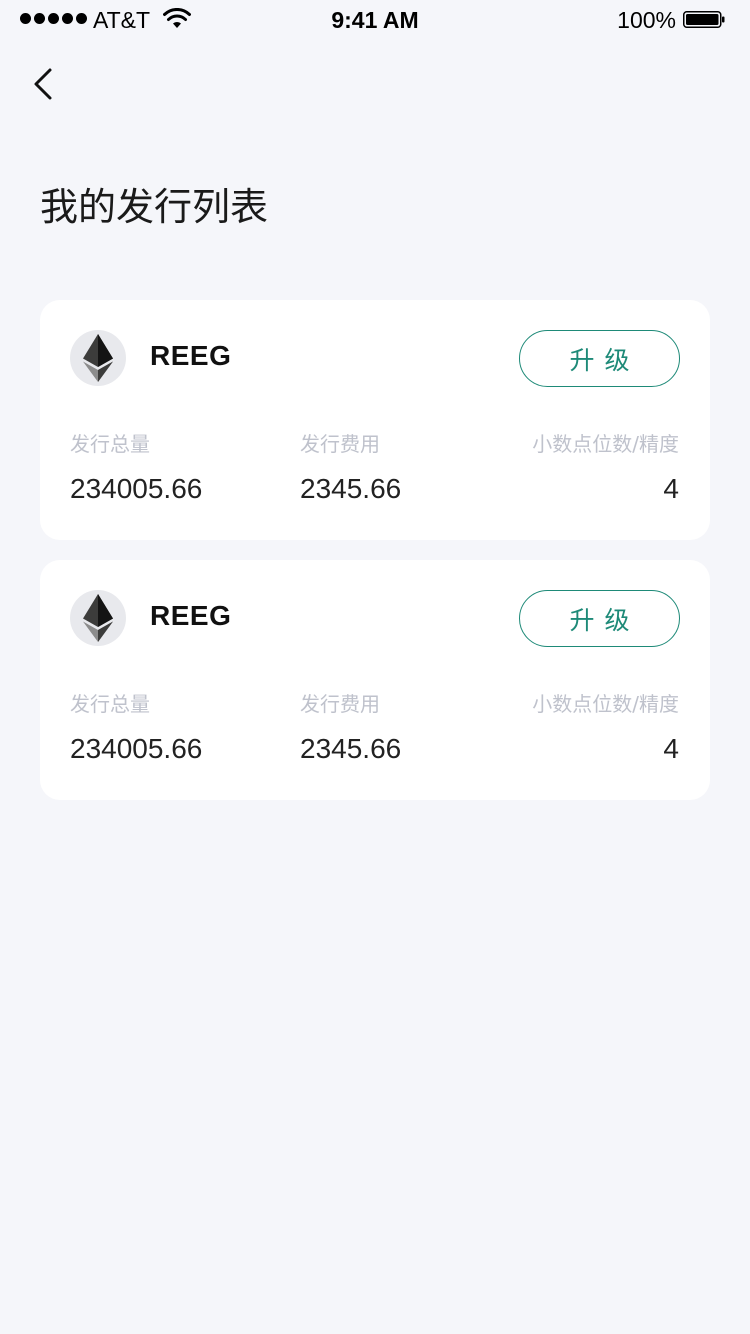 This screenshot has width=750, height=1334. I want to click on page-title: 我的发行列表, so click(154, 207).